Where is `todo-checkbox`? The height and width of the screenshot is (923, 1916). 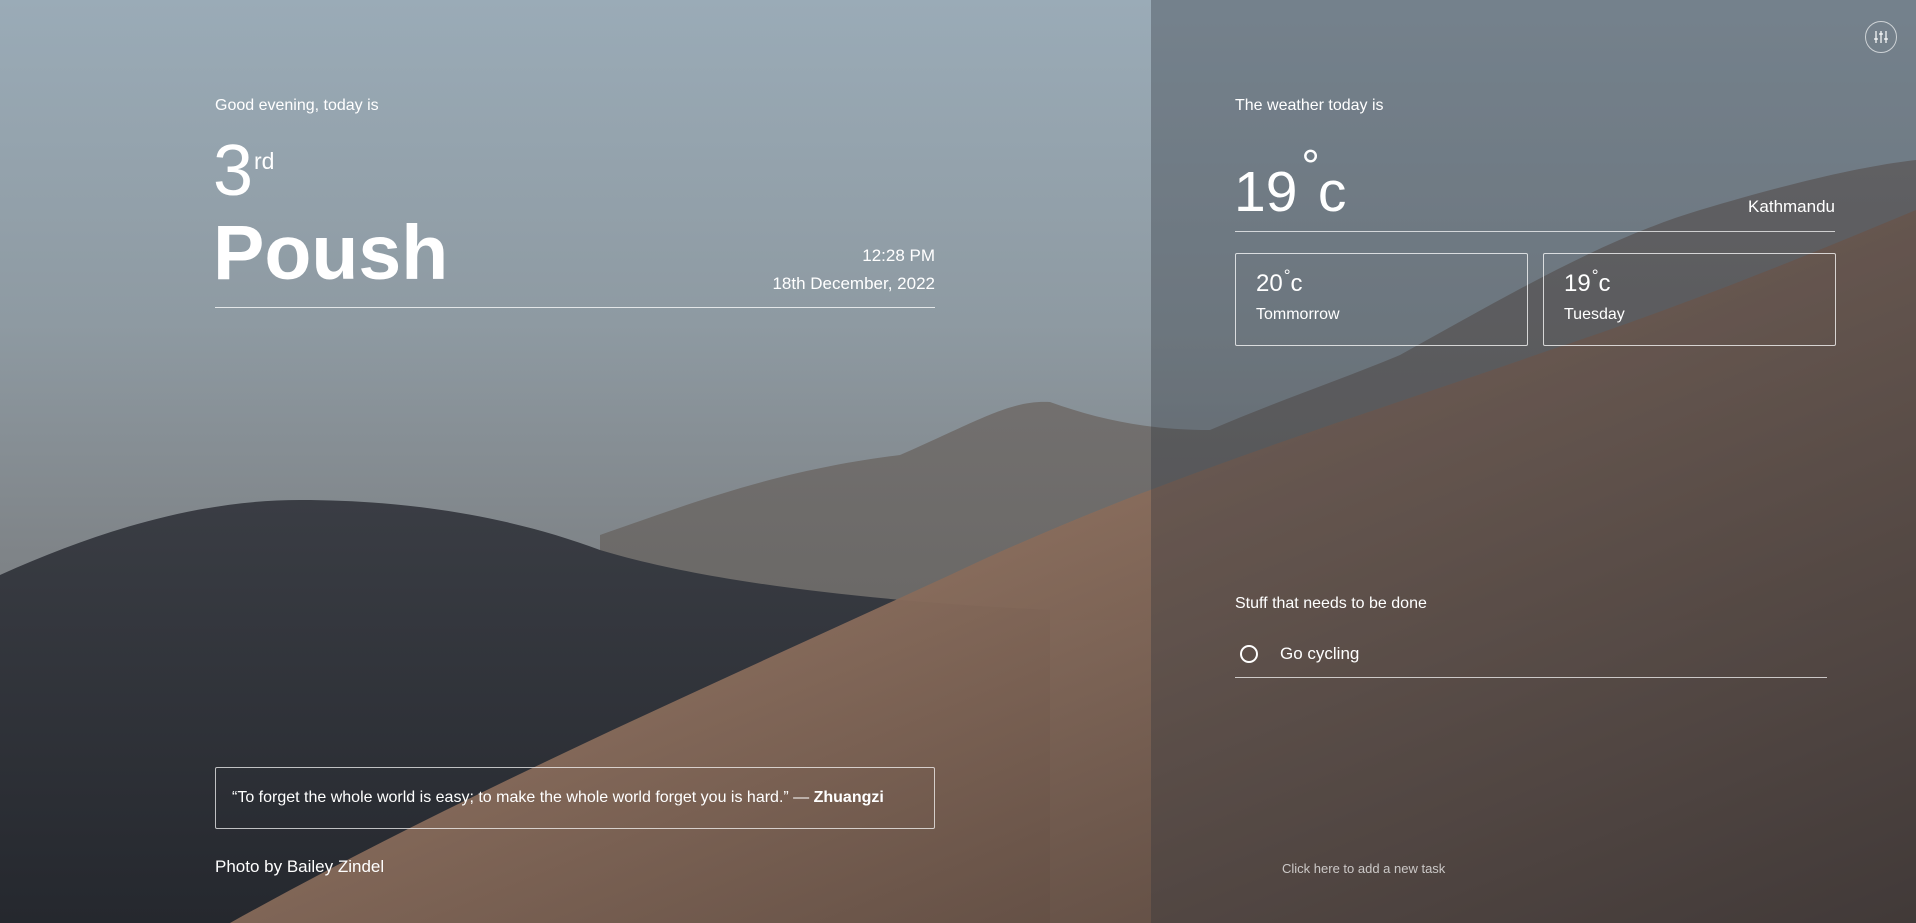 todo-checkbox is located at coordinates (1249, 654).